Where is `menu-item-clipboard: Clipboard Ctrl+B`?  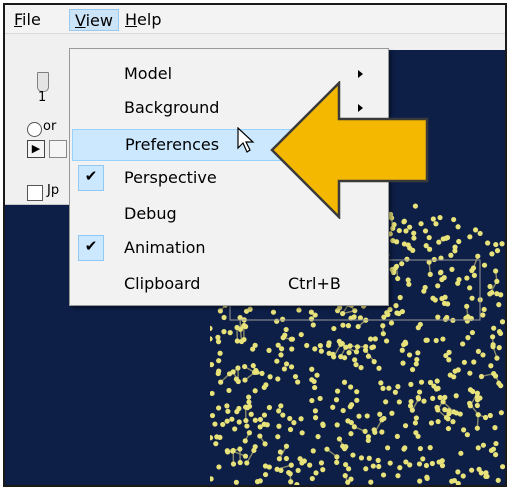
menu-item-clipboard: Clipboard Ctrl+B is located at coordinates (228, 285).